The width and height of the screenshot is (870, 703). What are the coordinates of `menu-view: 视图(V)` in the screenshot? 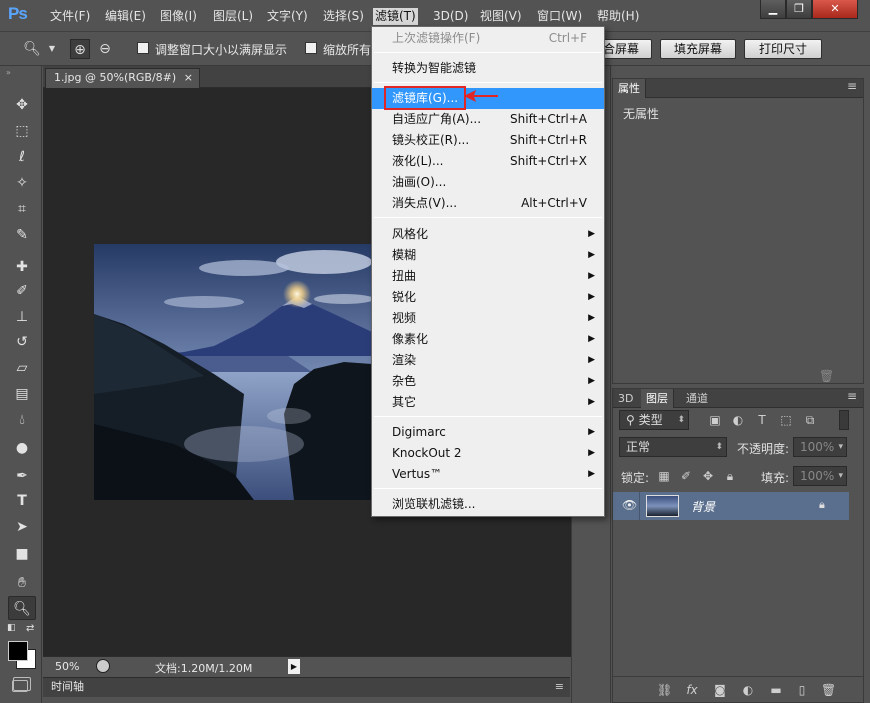 It's located at (501, 16).